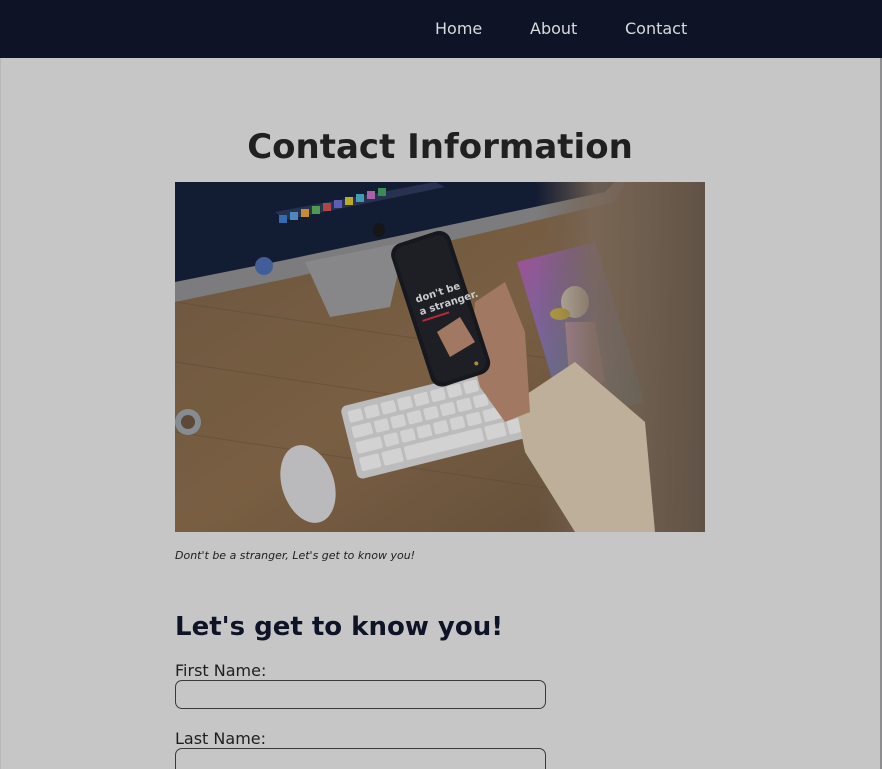 The image size is (882, 769). Describe the element at coordinates (221, 670) in the screenshot. I see `first-name-label: First Name:` at that location.